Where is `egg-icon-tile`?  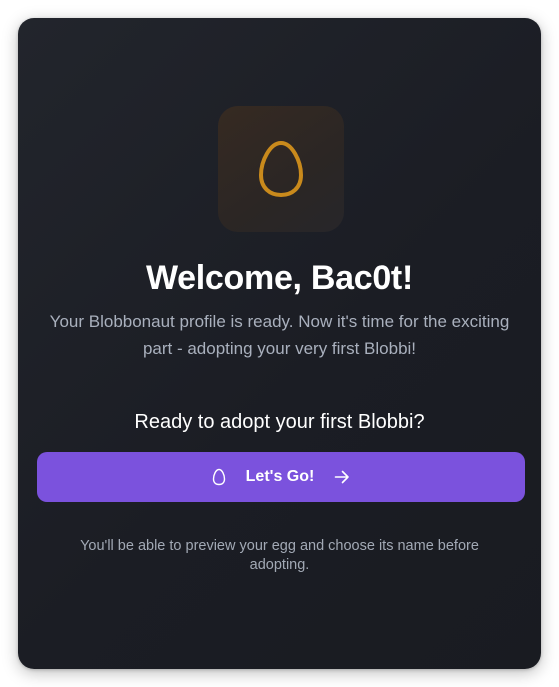
egg-icon-tile is located at coordinates (281, 169).